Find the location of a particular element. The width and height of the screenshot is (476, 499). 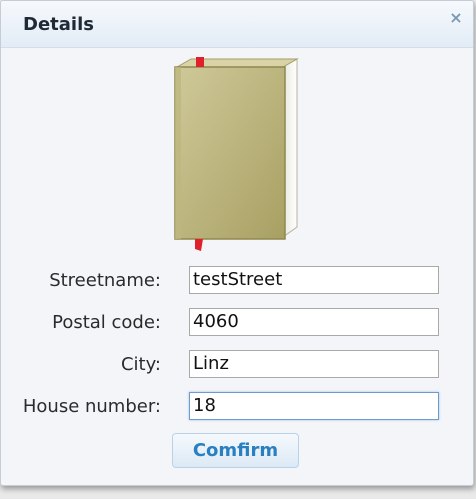

streetname-label: Streetname: is located at coordinates (105, 280).